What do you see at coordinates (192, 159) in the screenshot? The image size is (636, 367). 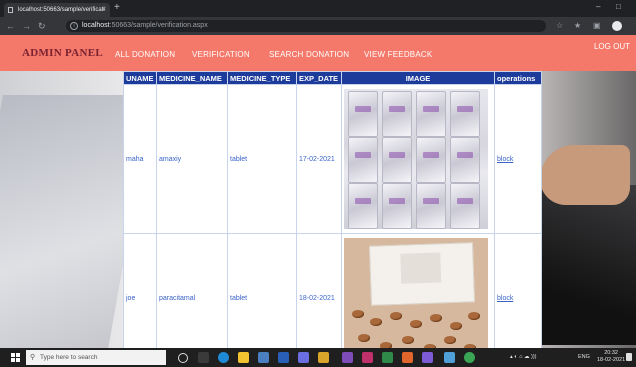 I see `cell-medicine-name: amaxiy` at bounding box center [192, 159].